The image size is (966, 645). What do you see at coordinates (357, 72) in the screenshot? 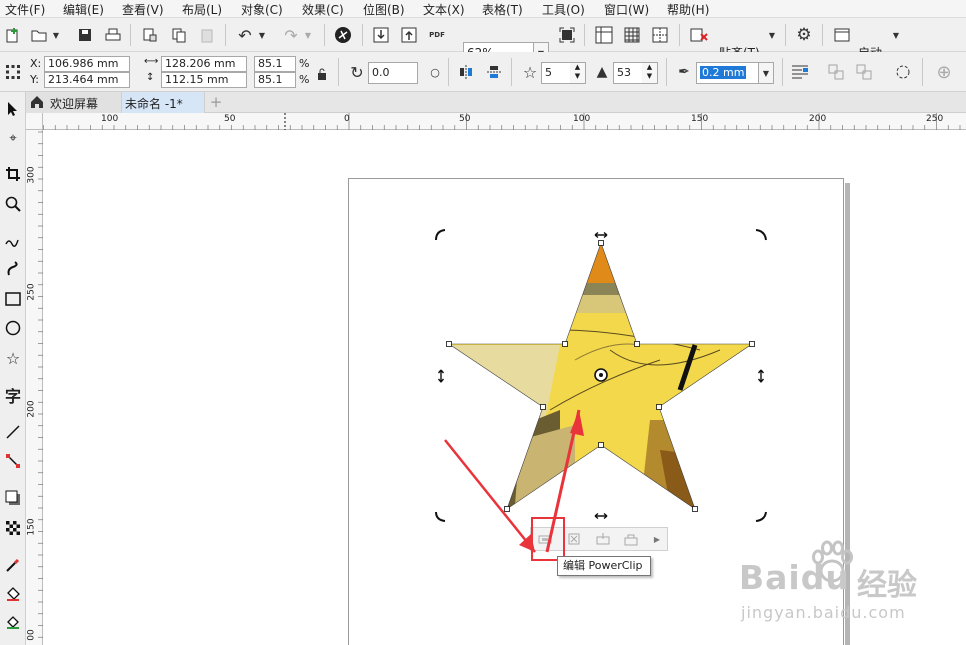
I see `rotate-icon: ↻` at bounding box center [357, 72].